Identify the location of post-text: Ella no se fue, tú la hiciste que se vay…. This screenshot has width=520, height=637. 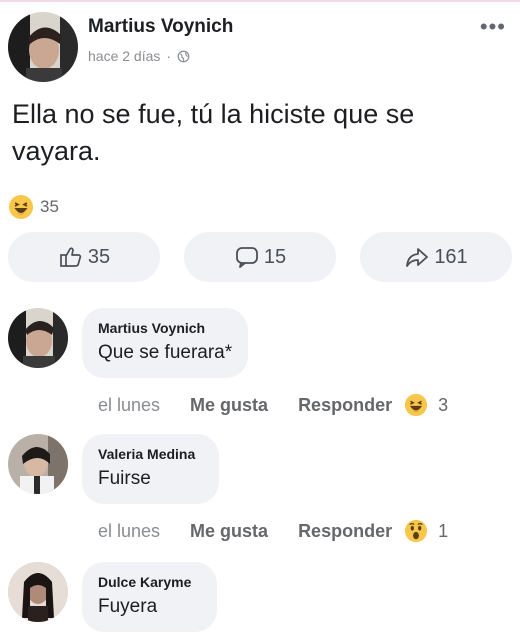
(213, 132).